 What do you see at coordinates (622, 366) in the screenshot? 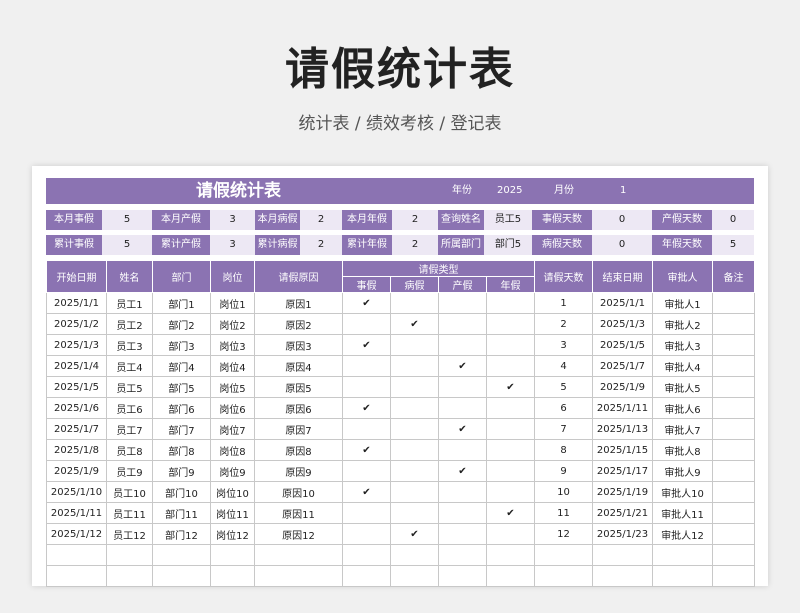
I see `end-date-cell: 2025/1/7` at bounding box center [622, 366].